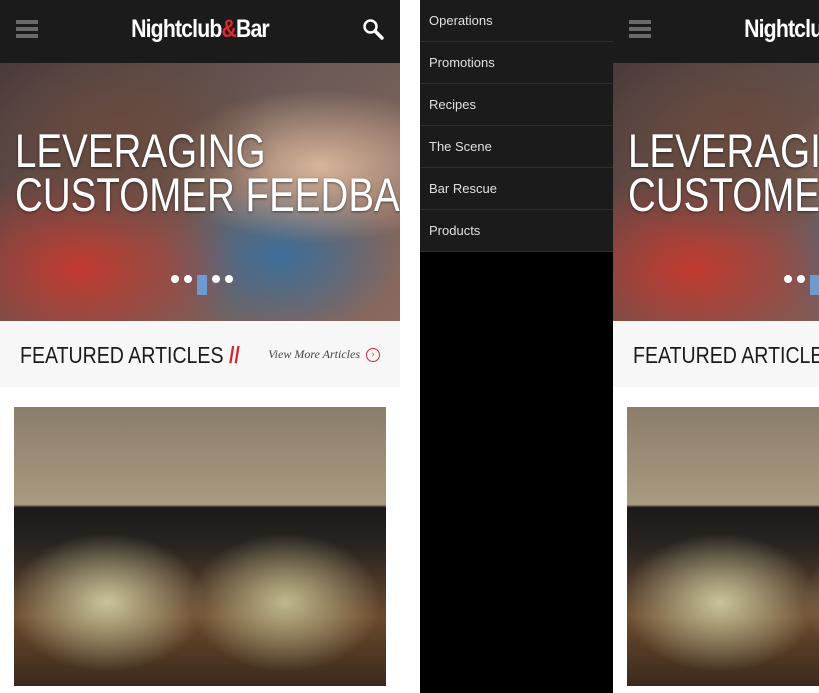 The height and width of the screenshot is (693, 819). I want to click on hero-slider: LEVERAGINGCUSTOMER FEEDBACK, so click(716, 192).